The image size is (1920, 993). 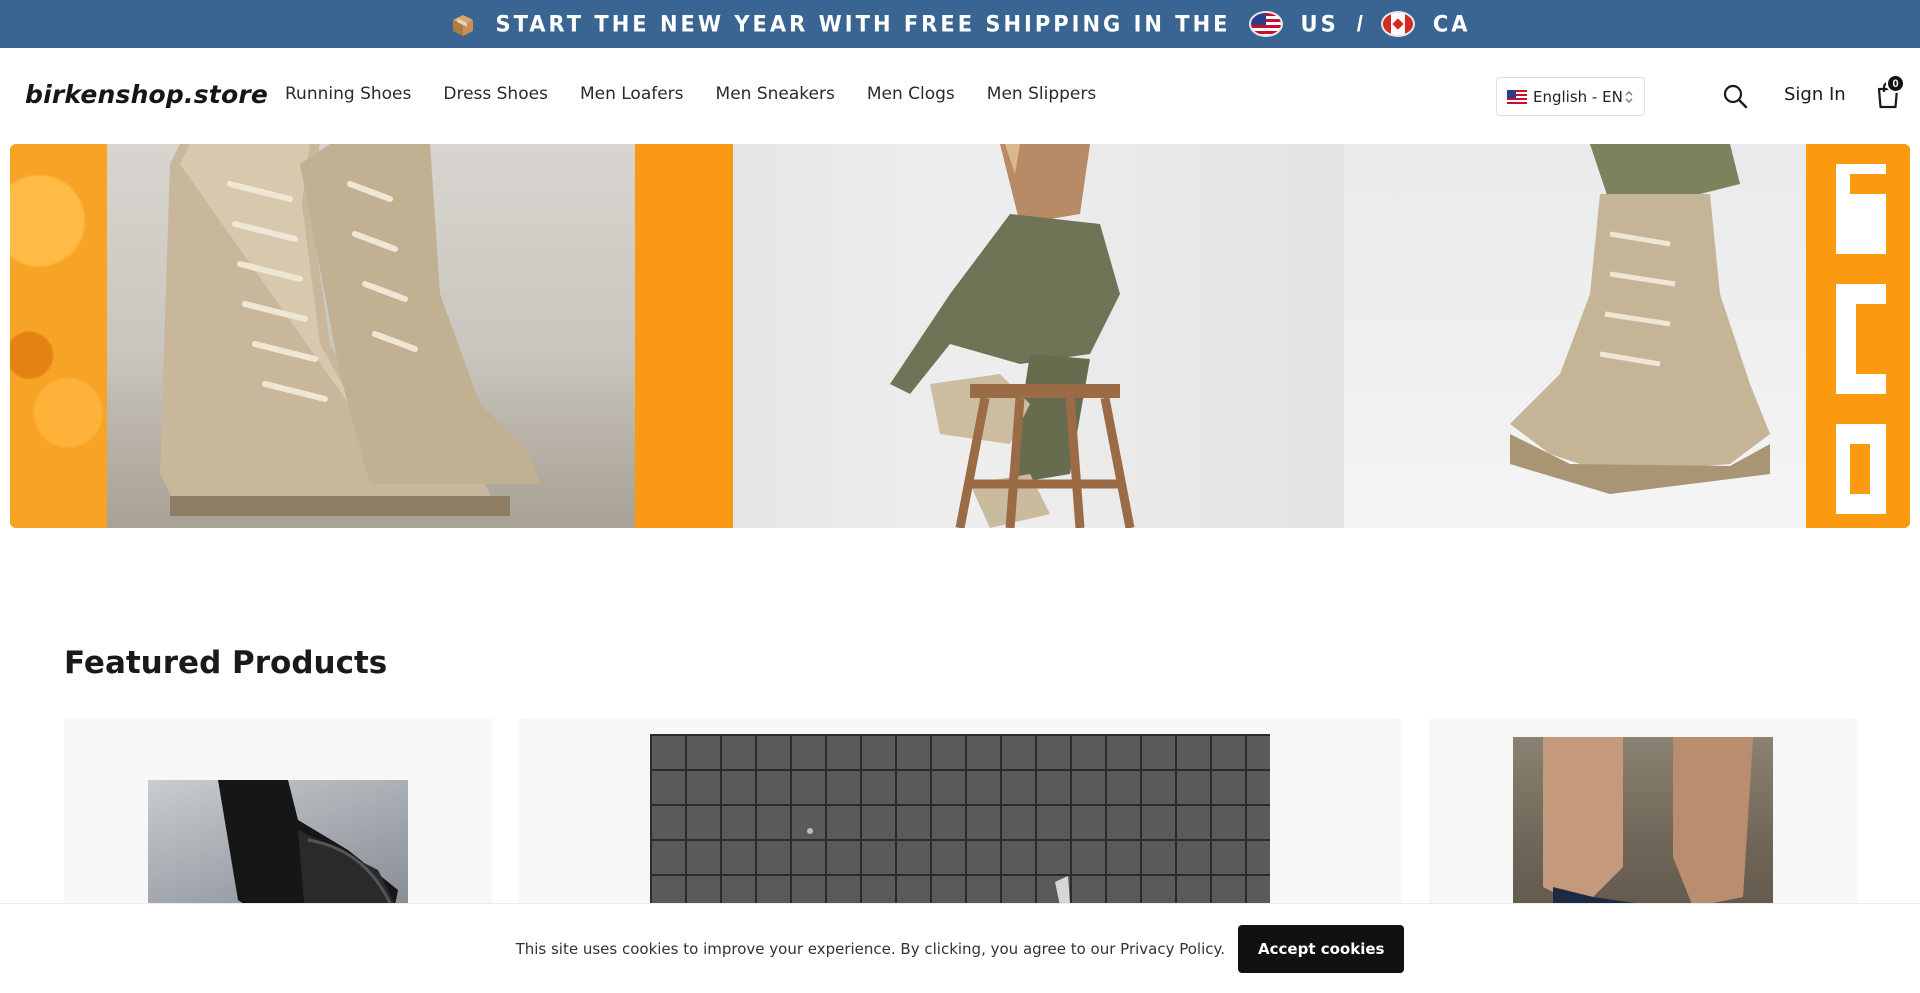 What do you see at coordinates (632, 94) in the screenshot?
I see `nav-item-men-loafers: Men Loafers` at bounding box center [632, 94].